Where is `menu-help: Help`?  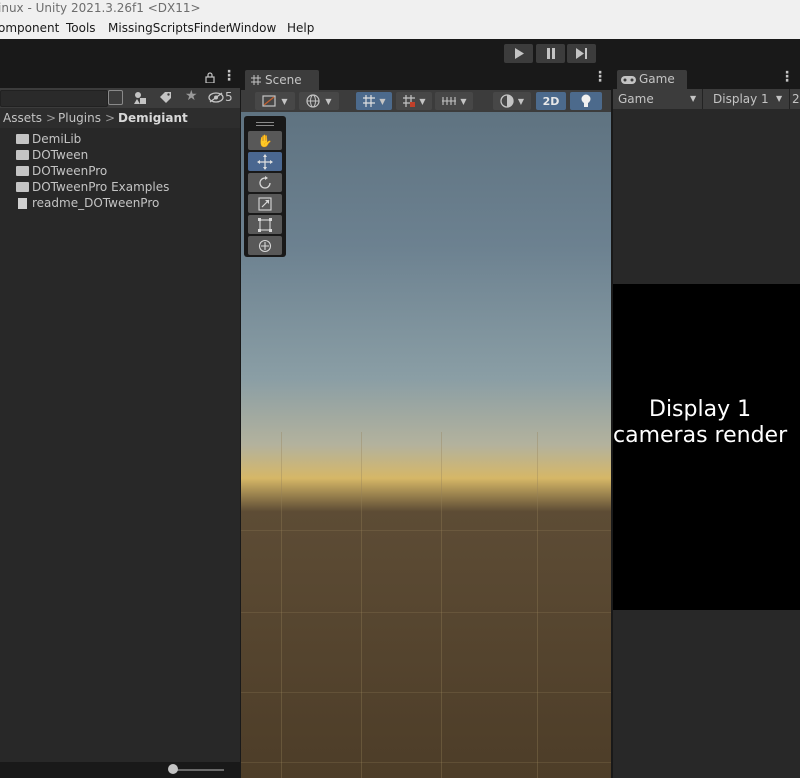 menu-help: Help is located at coordinates (300, 28).